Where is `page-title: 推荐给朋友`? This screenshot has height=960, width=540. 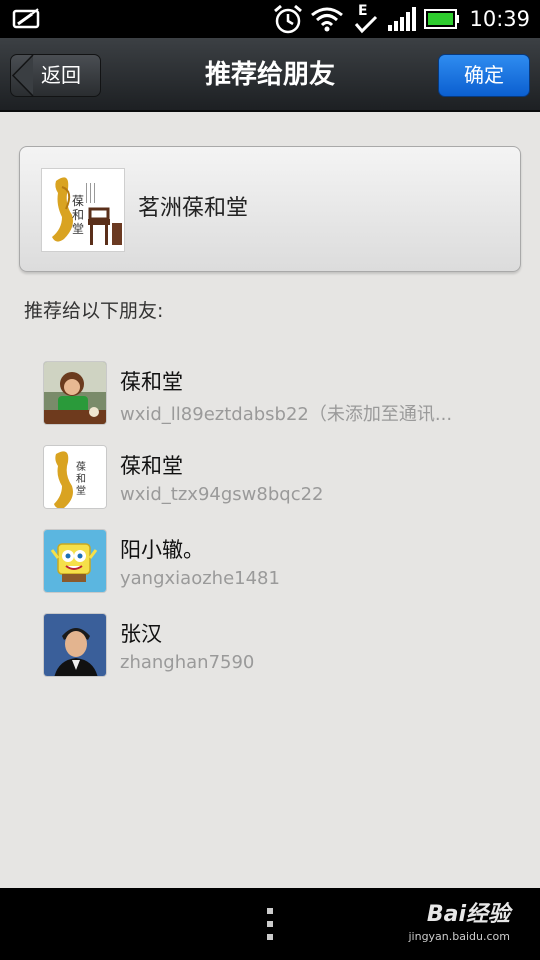
page-title: 推荐给朋友 is located at coordinates (269, 75).